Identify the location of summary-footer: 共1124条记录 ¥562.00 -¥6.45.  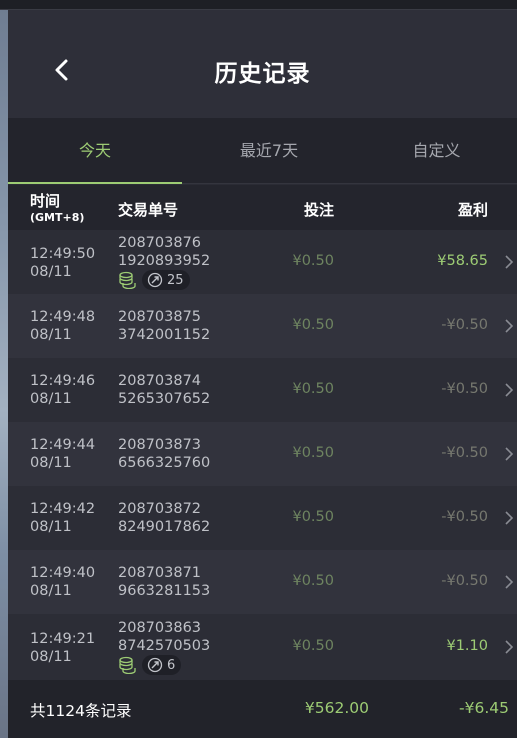
(262, 709).